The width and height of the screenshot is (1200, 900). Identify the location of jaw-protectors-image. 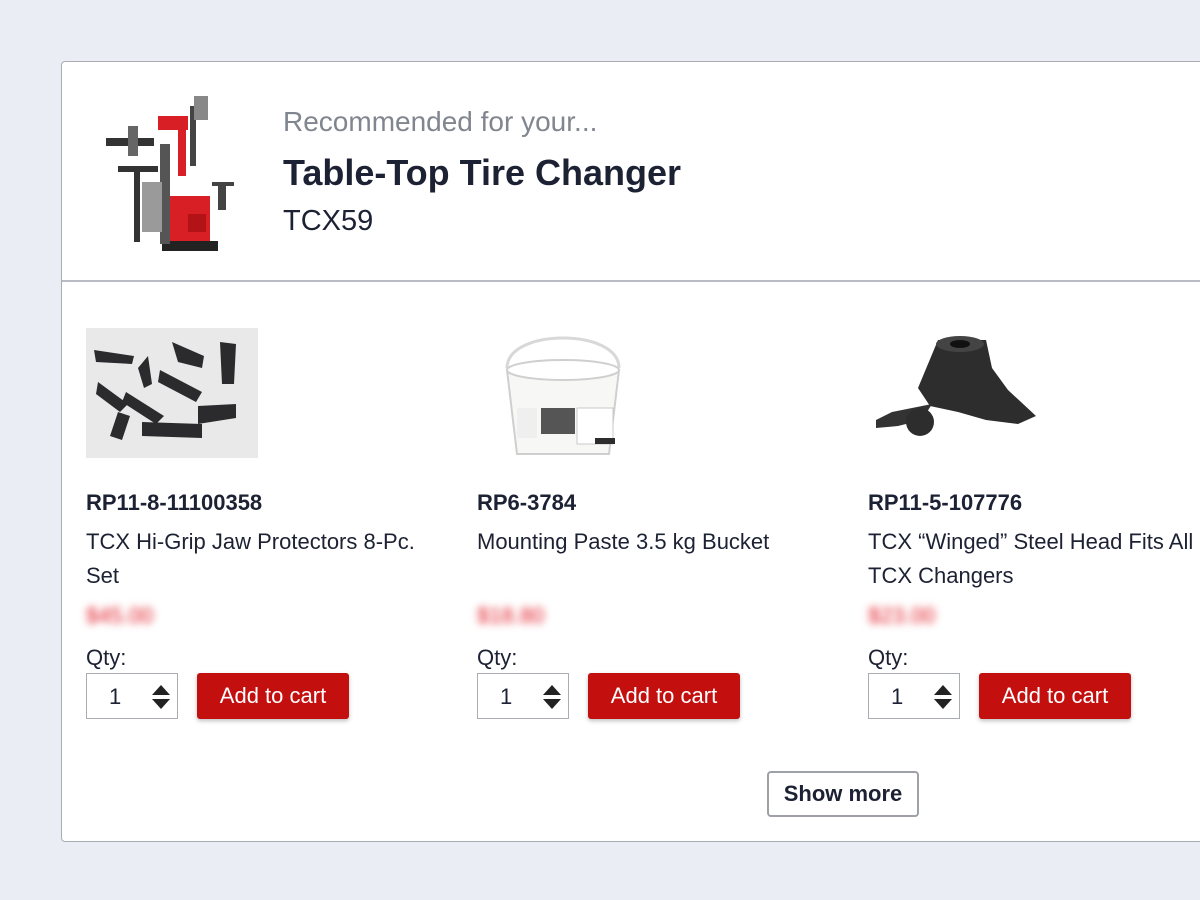
(172, 393).